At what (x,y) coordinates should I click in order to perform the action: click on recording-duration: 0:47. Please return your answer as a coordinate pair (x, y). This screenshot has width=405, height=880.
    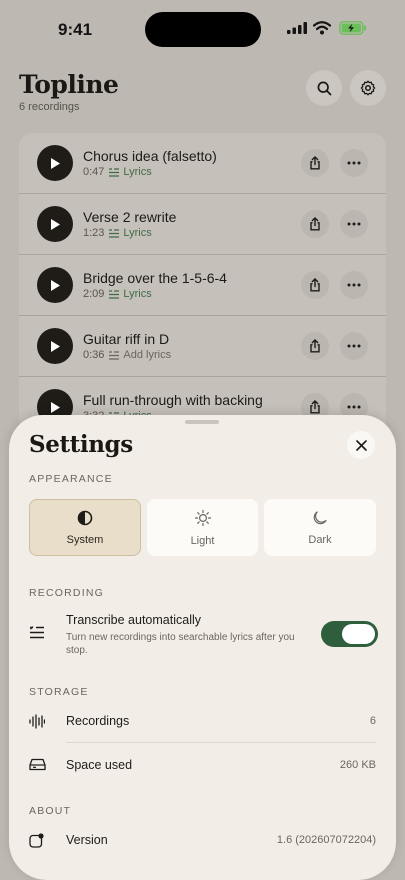
    Looking at the image, I should click on (94, 172).